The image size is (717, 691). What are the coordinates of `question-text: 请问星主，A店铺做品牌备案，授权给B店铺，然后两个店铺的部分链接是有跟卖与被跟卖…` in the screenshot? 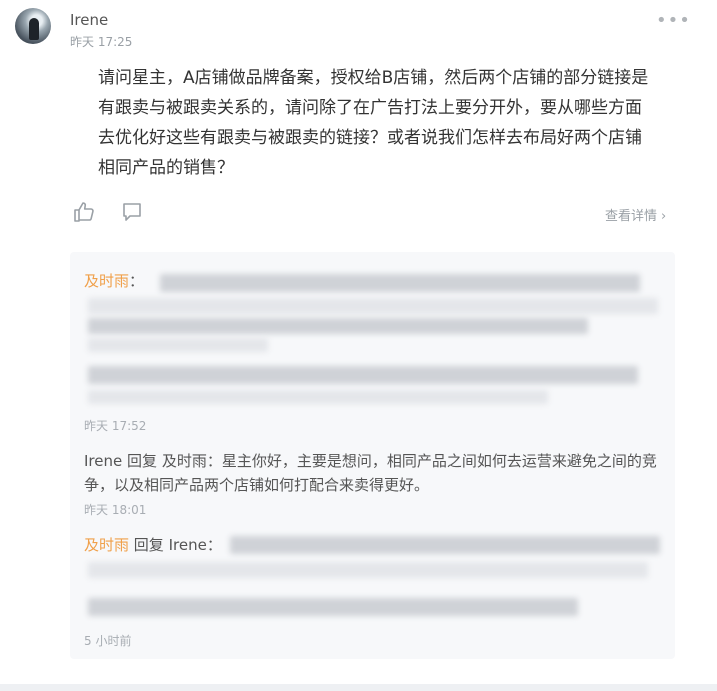 It's located at (373, 123).